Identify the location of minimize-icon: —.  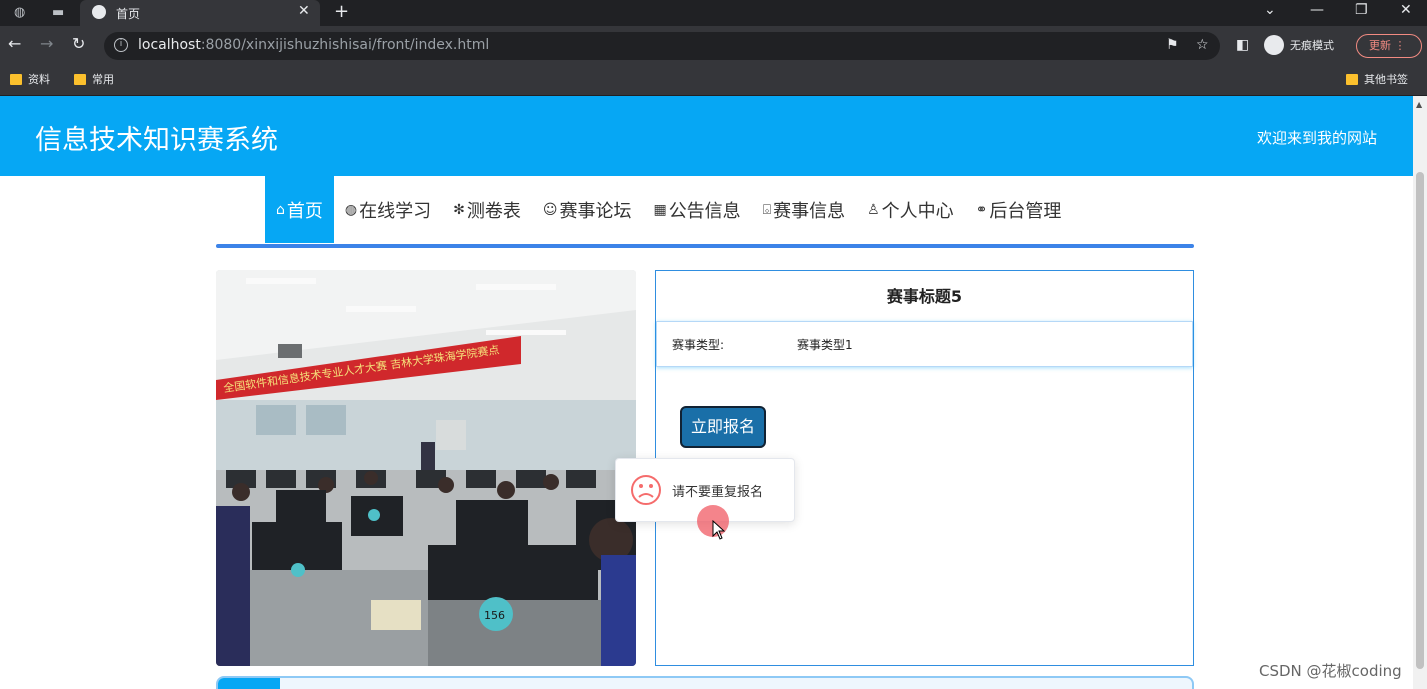
(1317, 10).